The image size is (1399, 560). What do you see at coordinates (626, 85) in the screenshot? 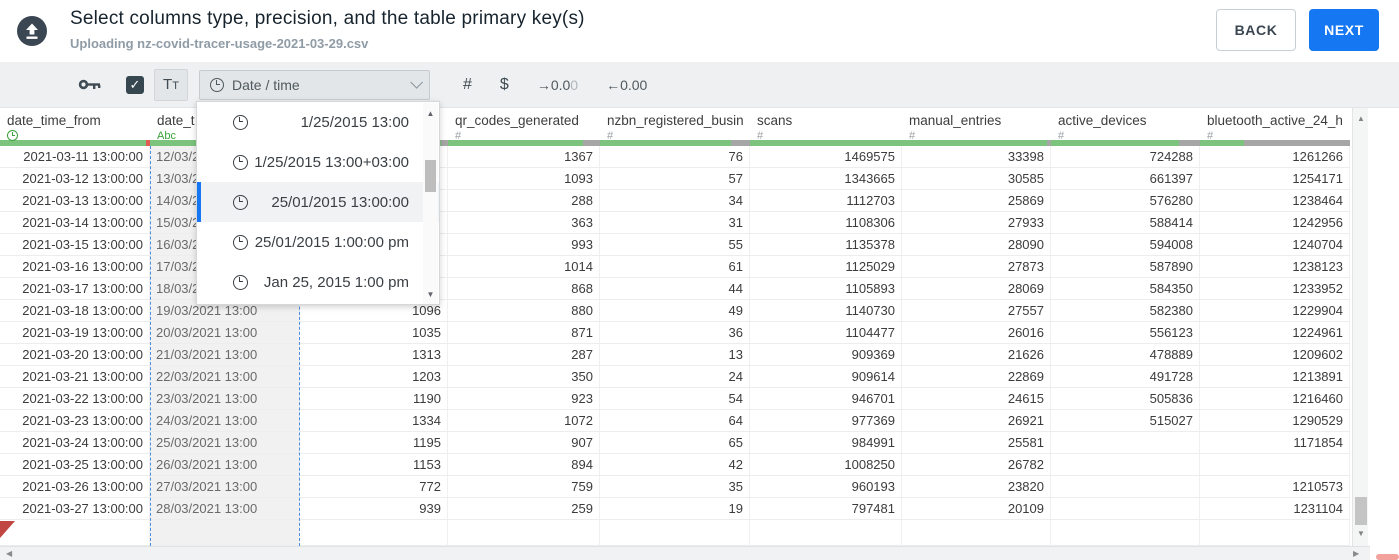
I see `decrease-precision-icon: ←0.00` at bounding box center [626, 85].